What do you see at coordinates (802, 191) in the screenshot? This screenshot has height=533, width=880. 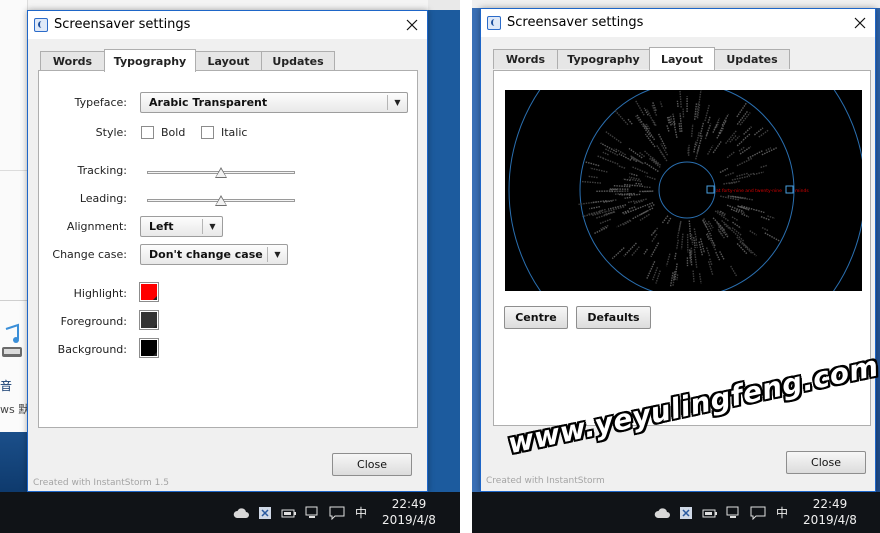 I see `highlight-sample-text-2: minds` at bounding box center [802, 191].